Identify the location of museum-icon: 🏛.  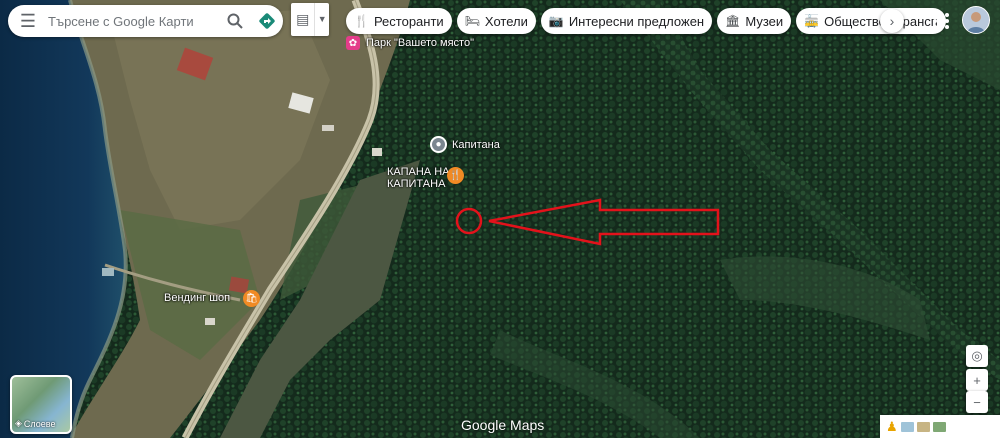
(733, 21).